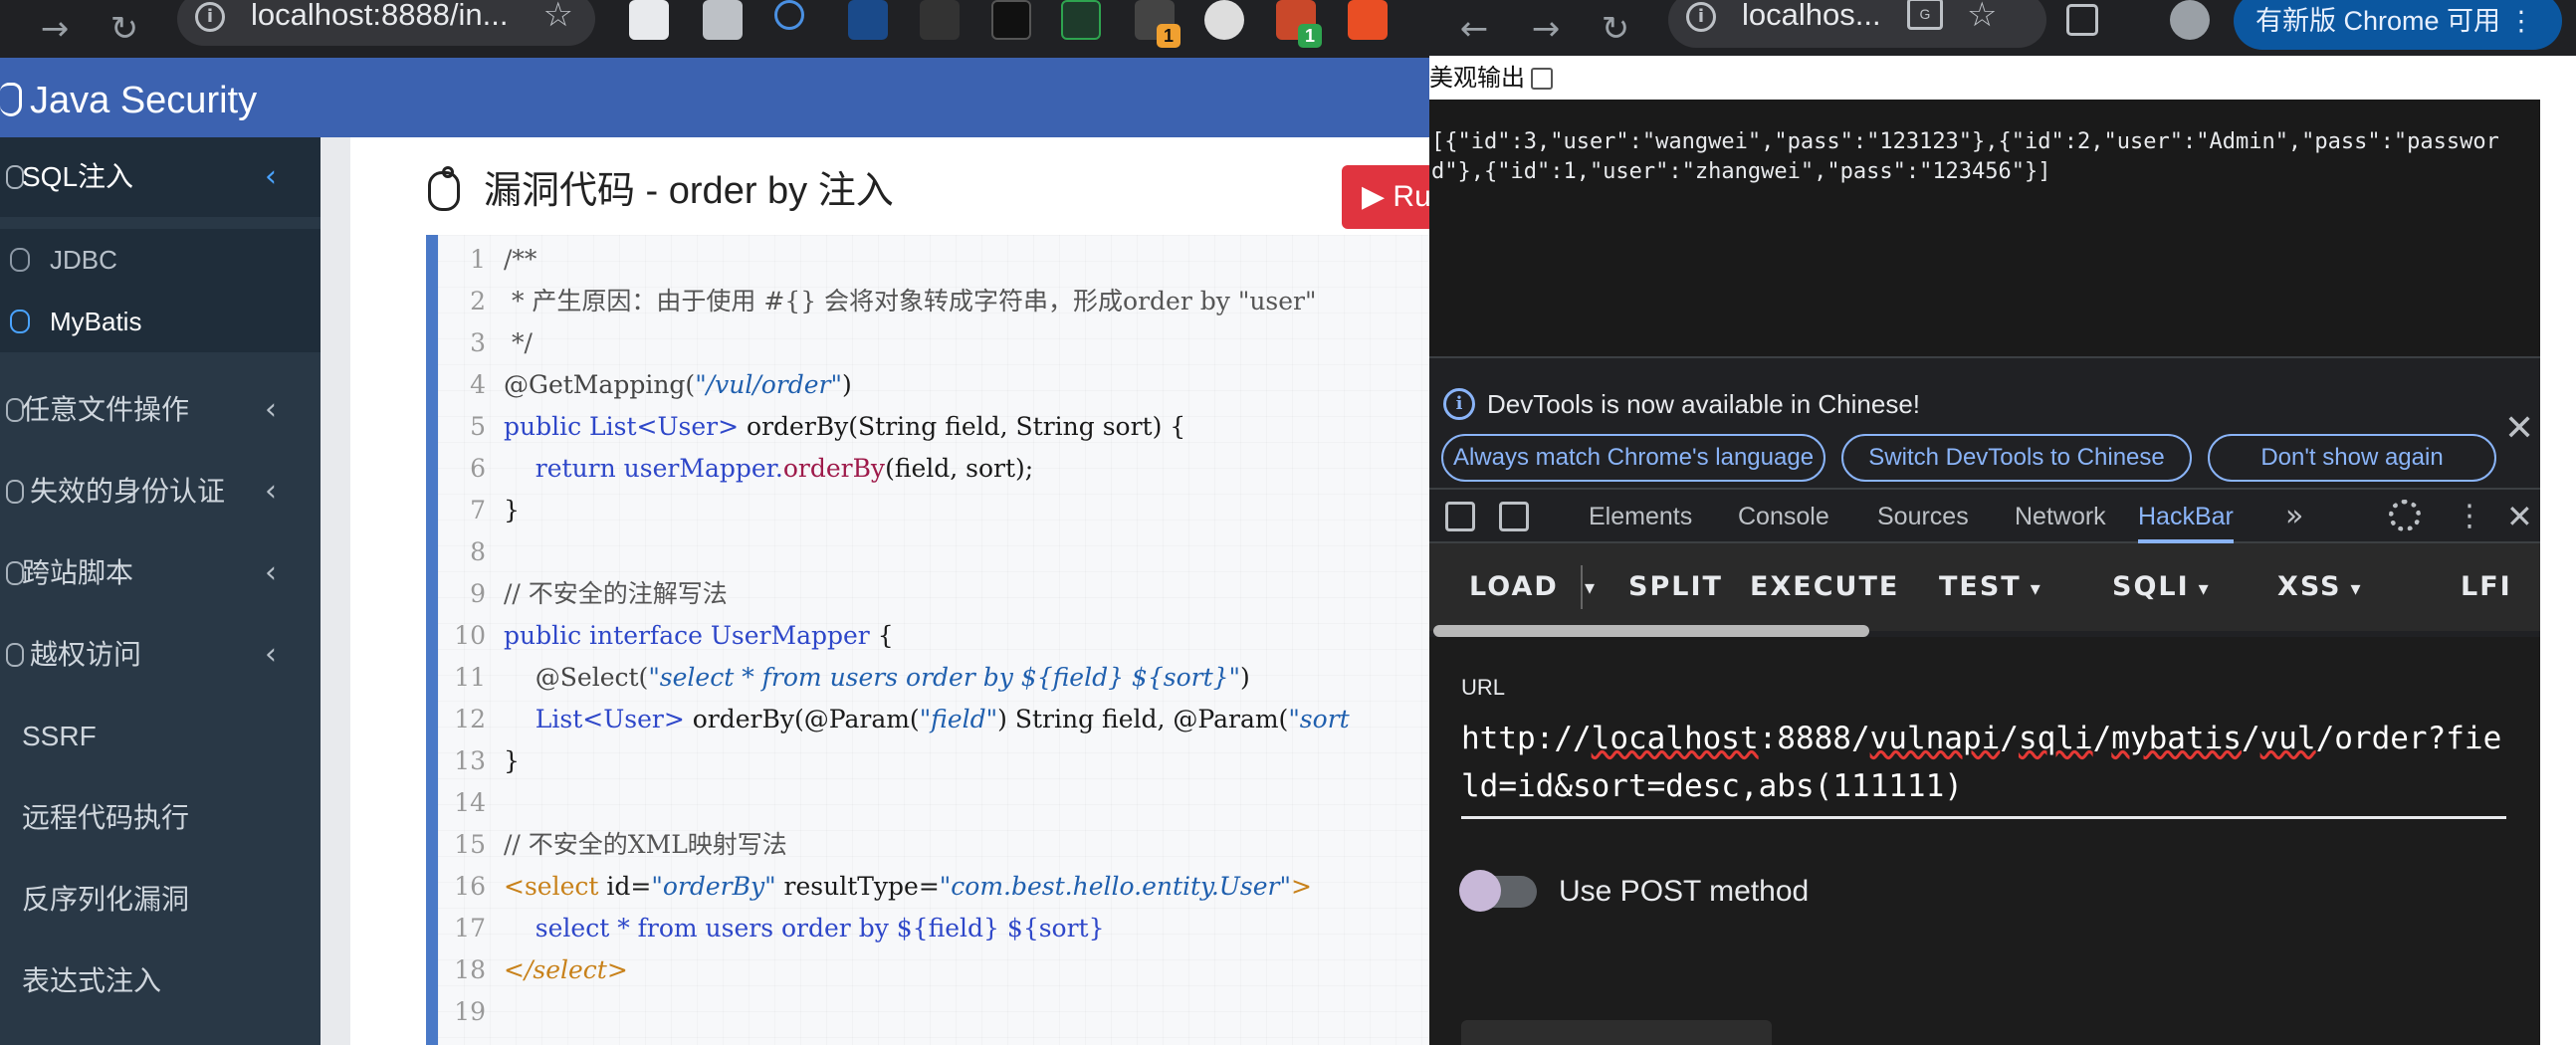 This screenshot has height=1045, width=2576. I want to click on pretty-print-checkbox, so click(1542, 79).